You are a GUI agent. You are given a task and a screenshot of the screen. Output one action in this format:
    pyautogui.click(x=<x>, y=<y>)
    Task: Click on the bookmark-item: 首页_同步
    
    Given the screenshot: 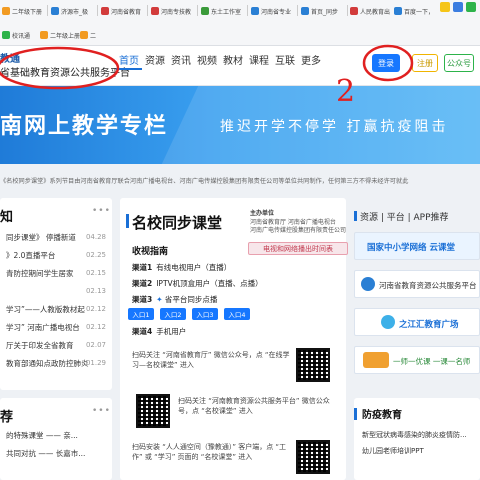 What is the action you would take?
    pyautogui.click(x=319, y=11)
    